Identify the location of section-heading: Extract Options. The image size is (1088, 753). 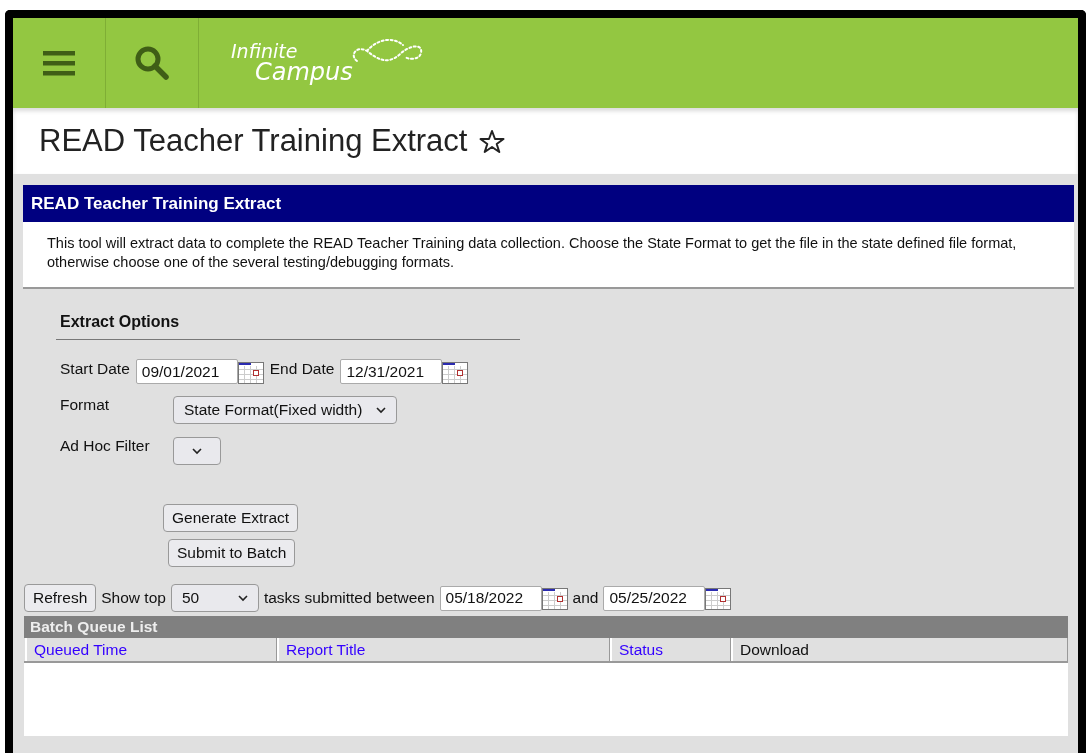
(288, 326).